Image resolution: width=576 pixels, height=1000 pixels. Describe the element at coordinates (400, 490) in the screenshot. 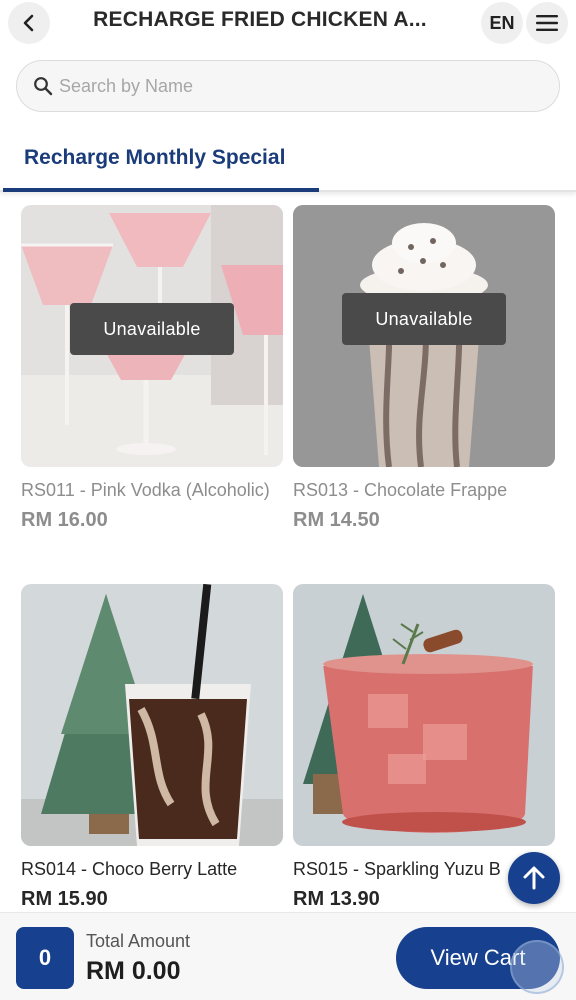

I see `product-name: RS013 - Chocolate Frappe` at that location.